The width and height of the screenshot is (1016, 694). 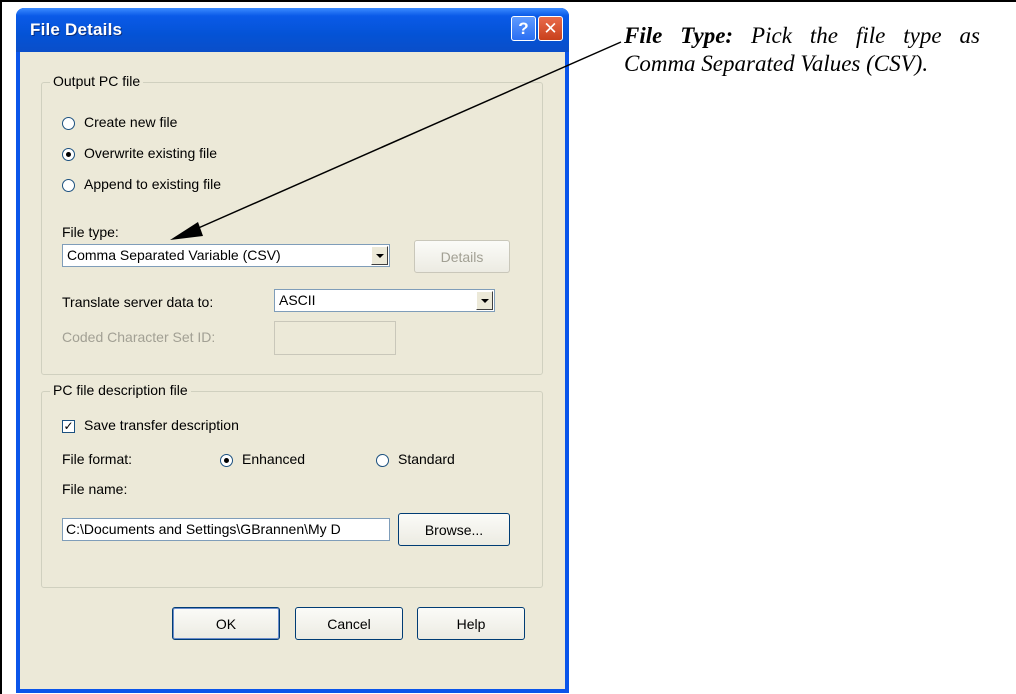 I want to click on callout-arrow-line, so click(x=404, y=137).